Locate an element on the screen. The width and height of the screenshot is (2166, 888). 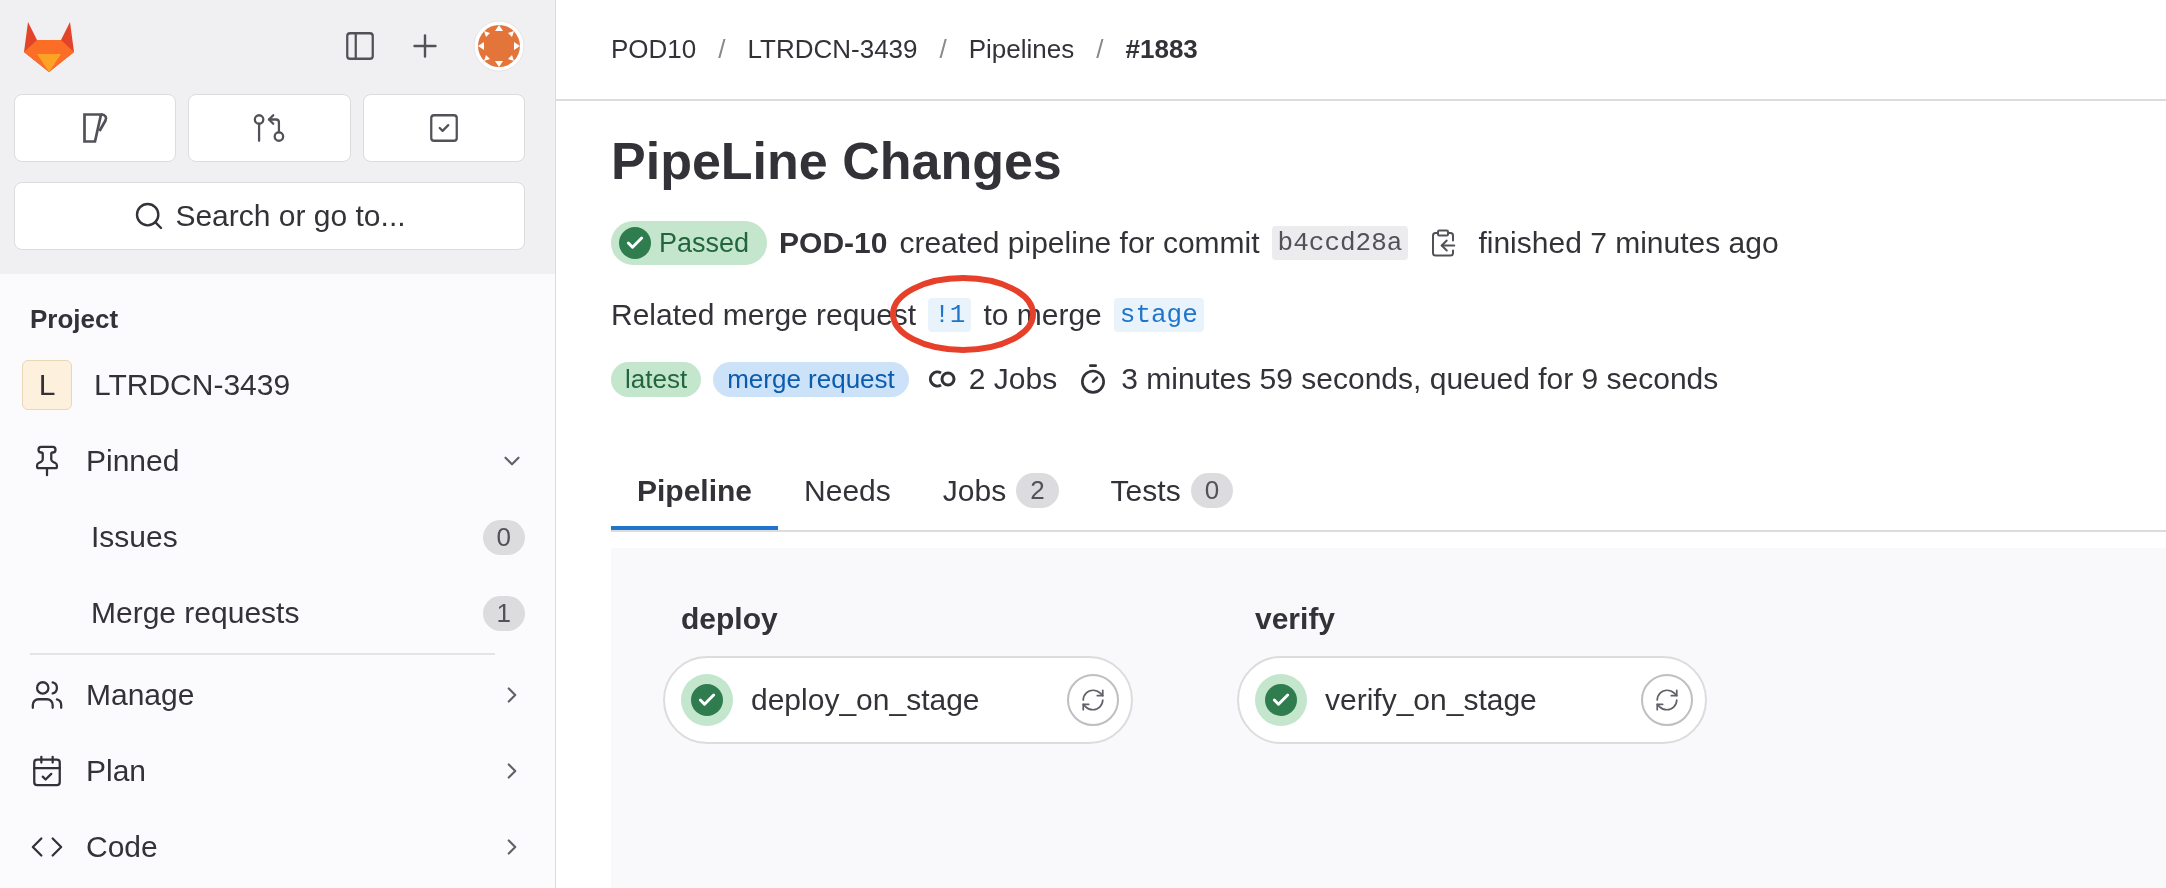
finished-text: finished 7 minutes ago is located at coordinates (1628, 243).